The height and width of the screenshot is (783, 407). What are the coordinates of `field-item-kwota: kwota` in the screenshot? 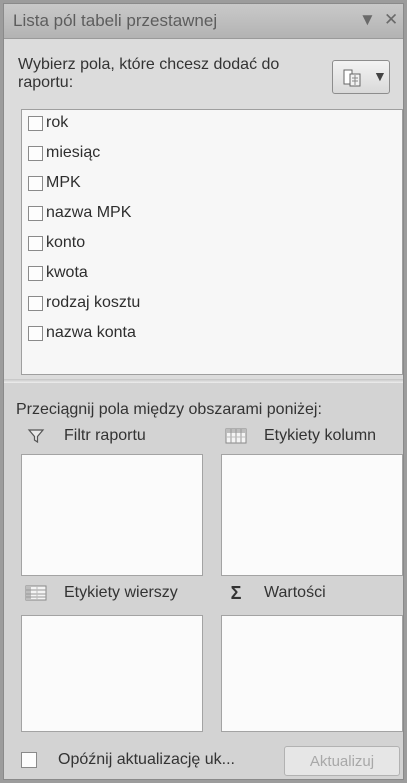 It's located at (58, 273).